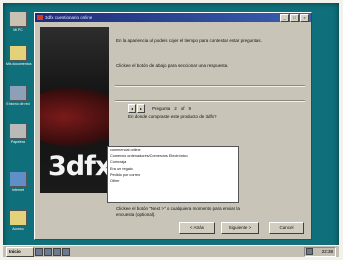 This screenshot has height=260, width=343. What do you see at coordinates (39, 252) in the screenshot?
I see `quicklaunch-ie-icon` at bounding box center [39, 252].